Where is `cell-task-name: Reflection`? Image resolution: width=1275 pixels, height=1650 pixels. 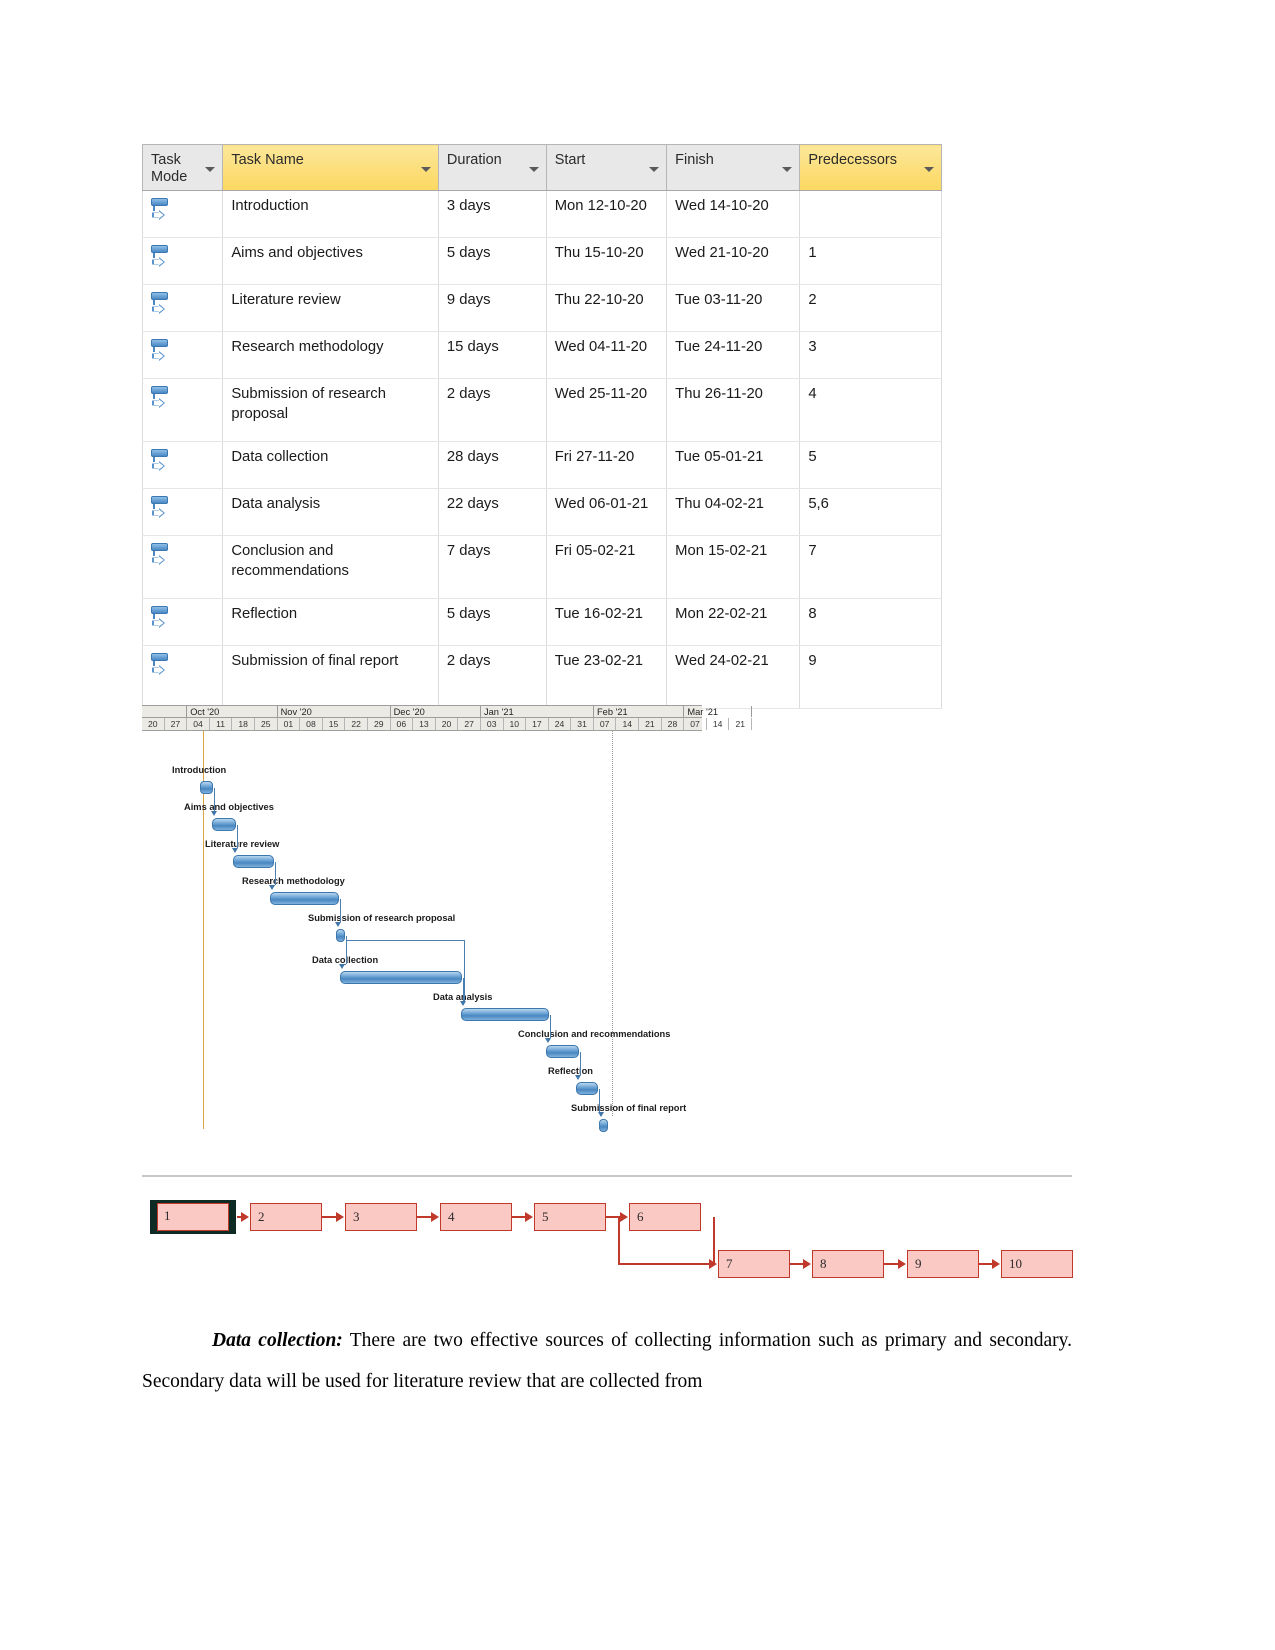 cell-task-name: Reflection is located at coordinates (330, 622).